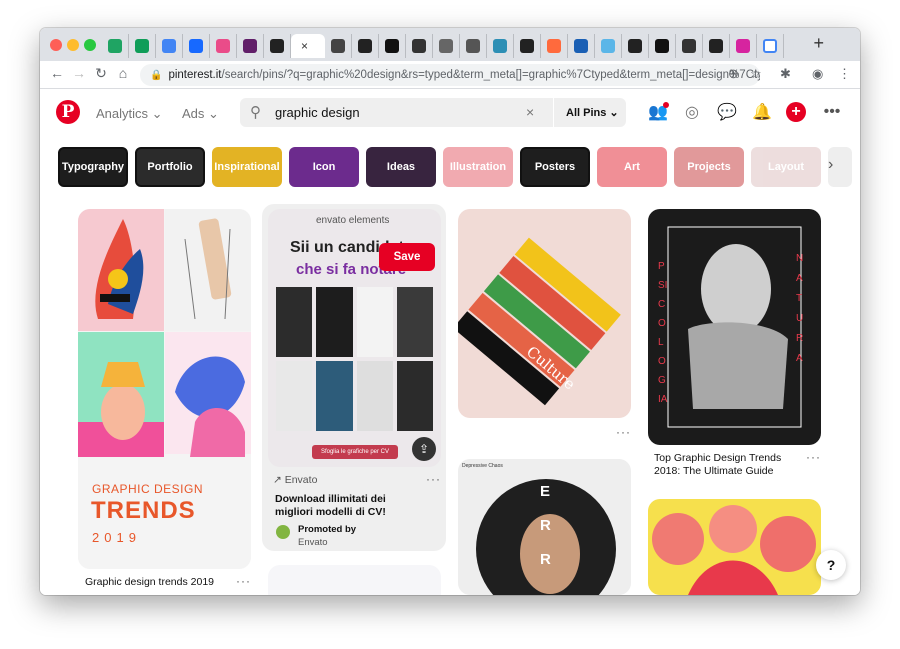  Describe the element at coordinates (164, 389) in the screenshot. I see `pin-graphic-design-trends-2019: GRAPHIC DESIGN TRENDS 2019` at that location.